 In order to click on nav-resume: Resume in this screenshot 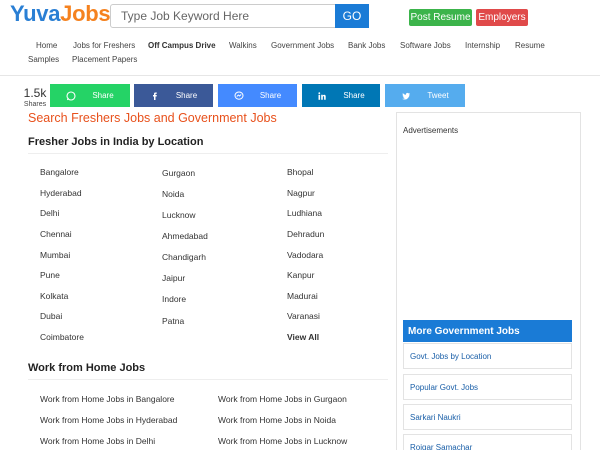, I will do `click(530, 45)`.